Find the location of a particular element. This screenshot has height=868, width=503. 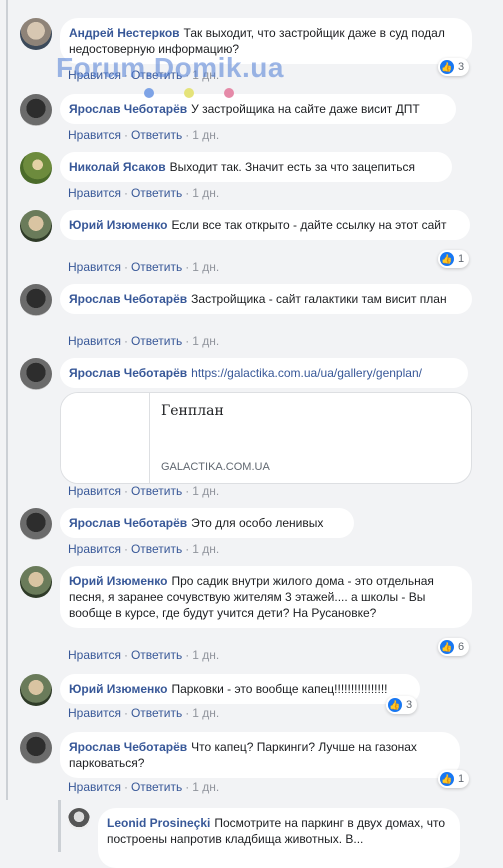

reaction-count: 👍 6 is located at coordinates (454, 647).